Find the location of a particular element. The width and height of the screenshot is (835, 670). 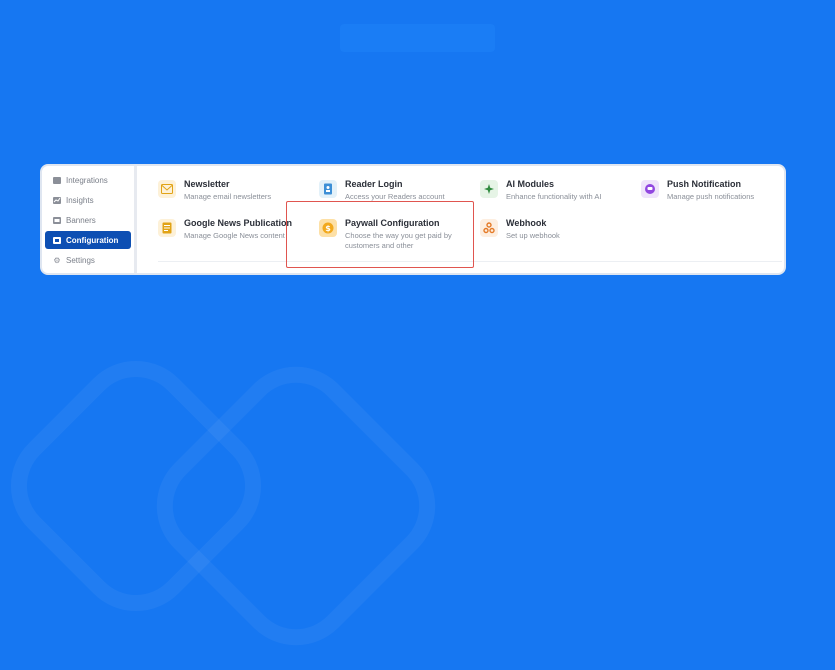

card-title: Google News Publication is located at coordinates (238, 223).